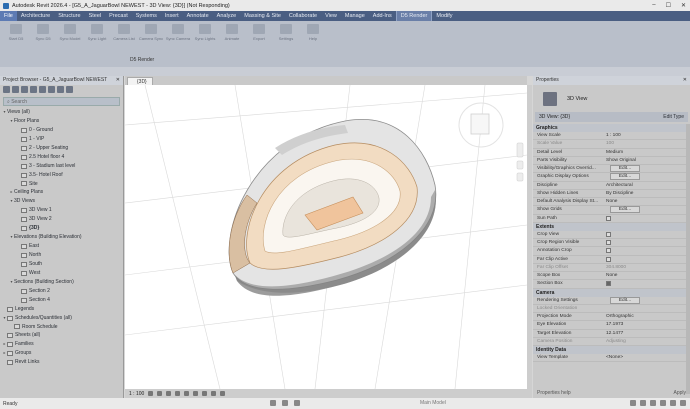  I want to click on tree-item: Room Schedule, so click(62, 327).